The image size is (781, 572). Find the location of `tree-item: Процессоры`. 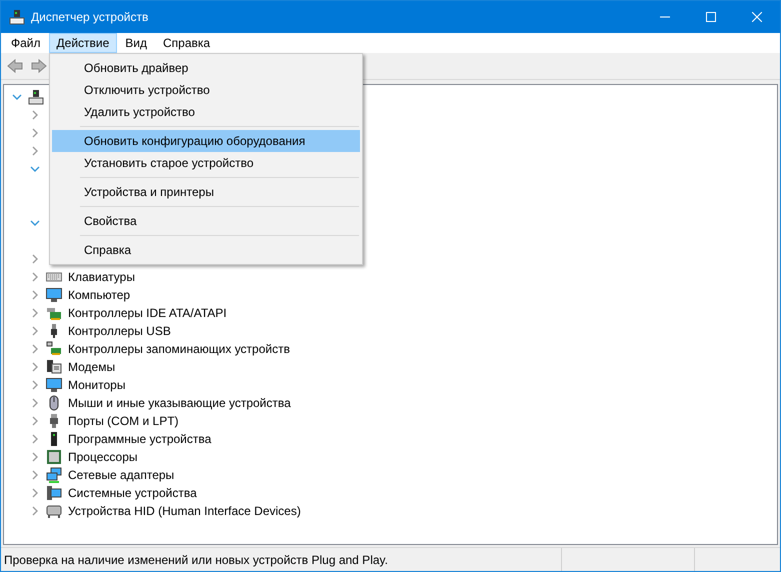

tree-item: Процессоры is located at coordinates (103, 457).